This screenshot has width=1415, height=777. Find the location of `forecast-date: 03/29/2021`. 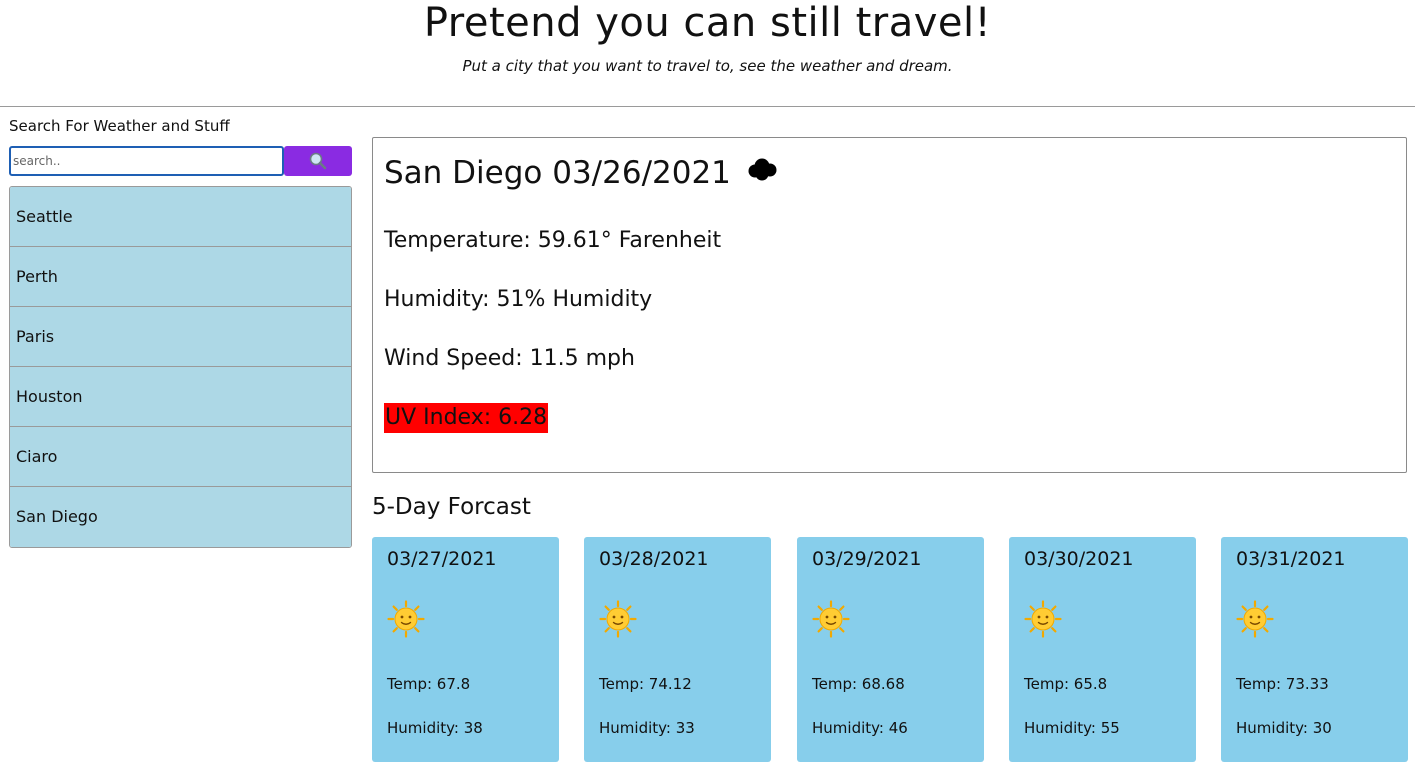

forecast-date: 03/29/2021 is located at coordinates (867, 559).